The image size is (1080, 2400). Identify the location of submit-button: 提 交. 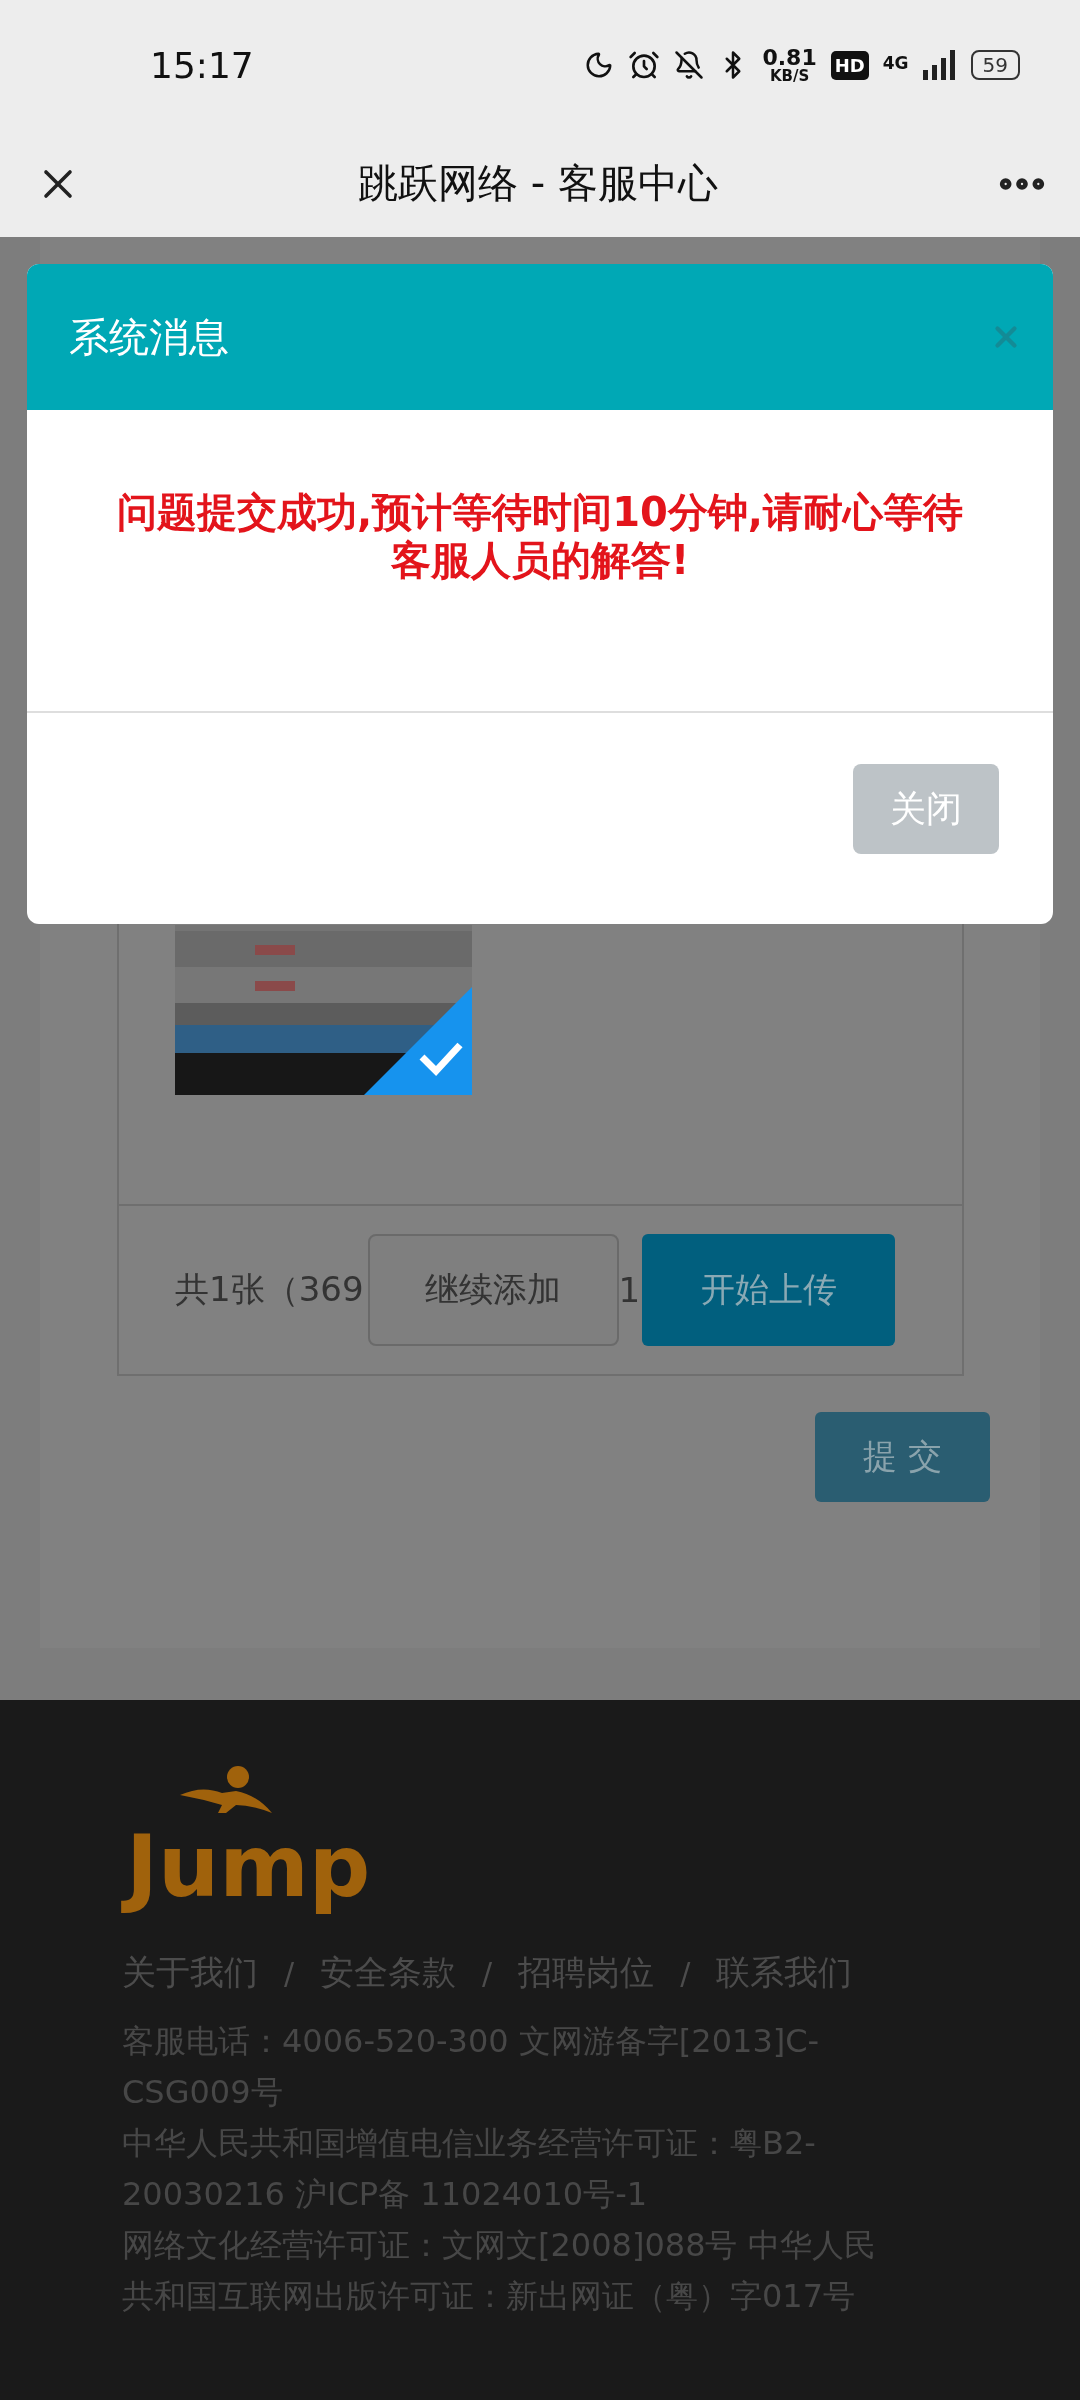
(902, 1457).